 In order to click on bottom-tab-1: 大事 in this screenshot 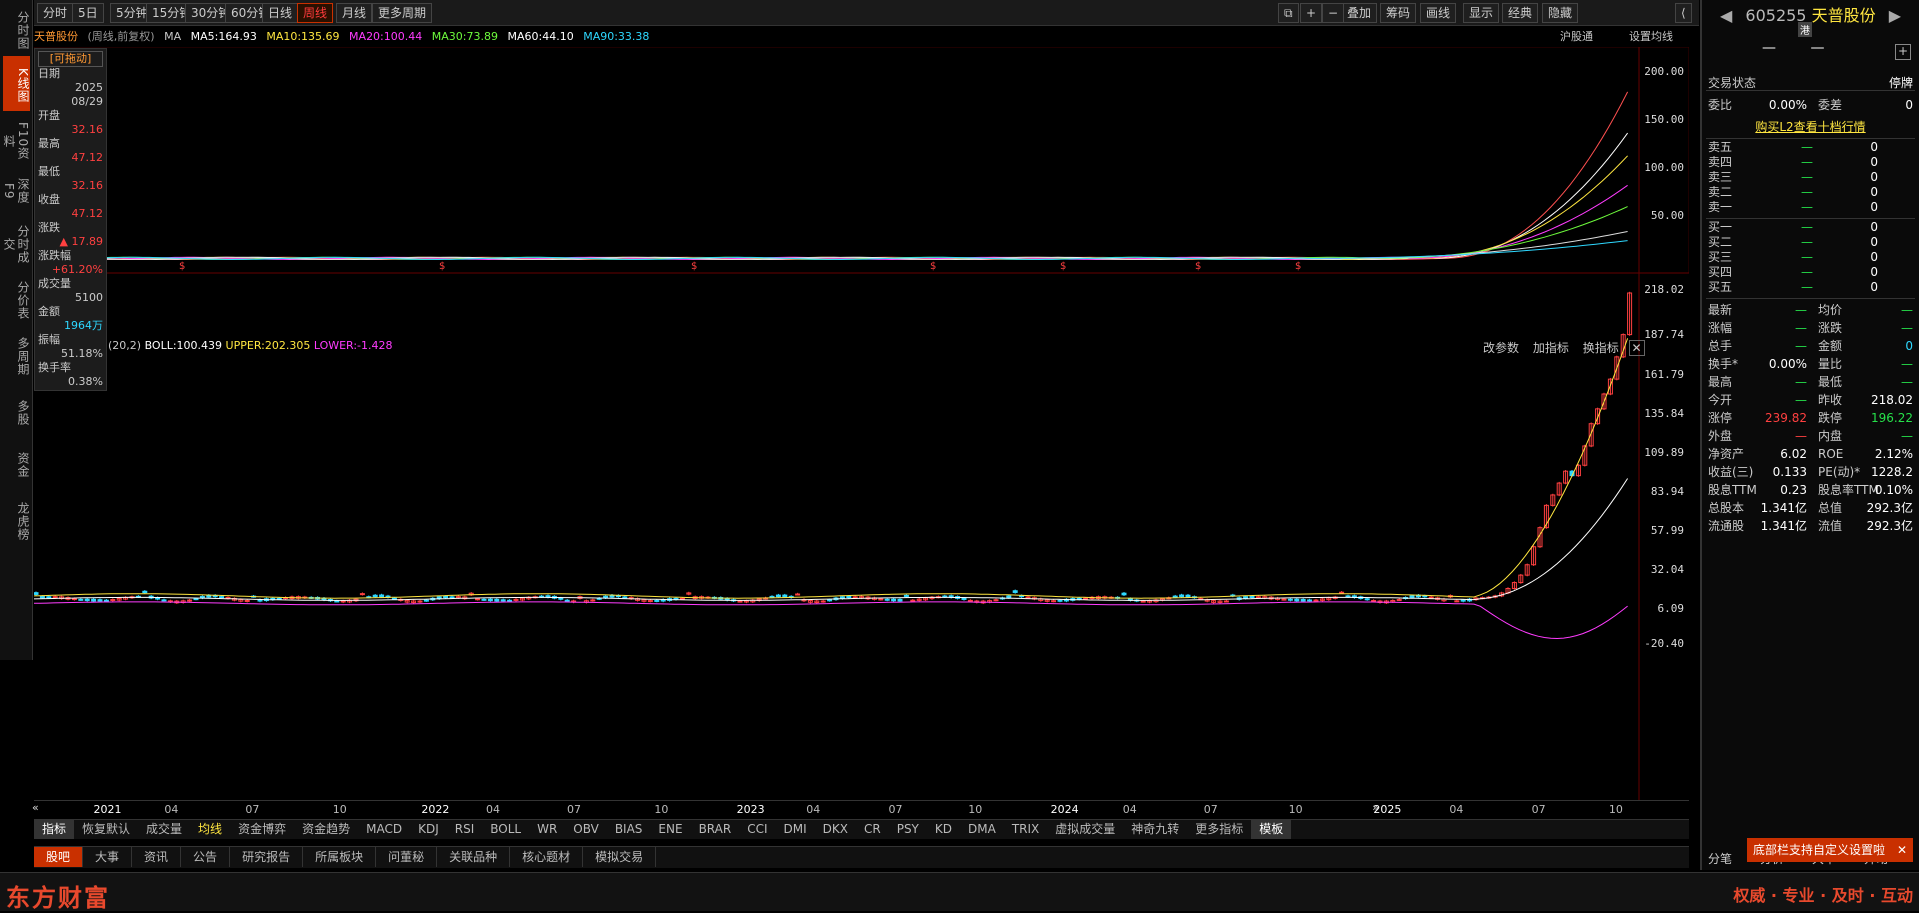, I will do `click(108, 857)`.